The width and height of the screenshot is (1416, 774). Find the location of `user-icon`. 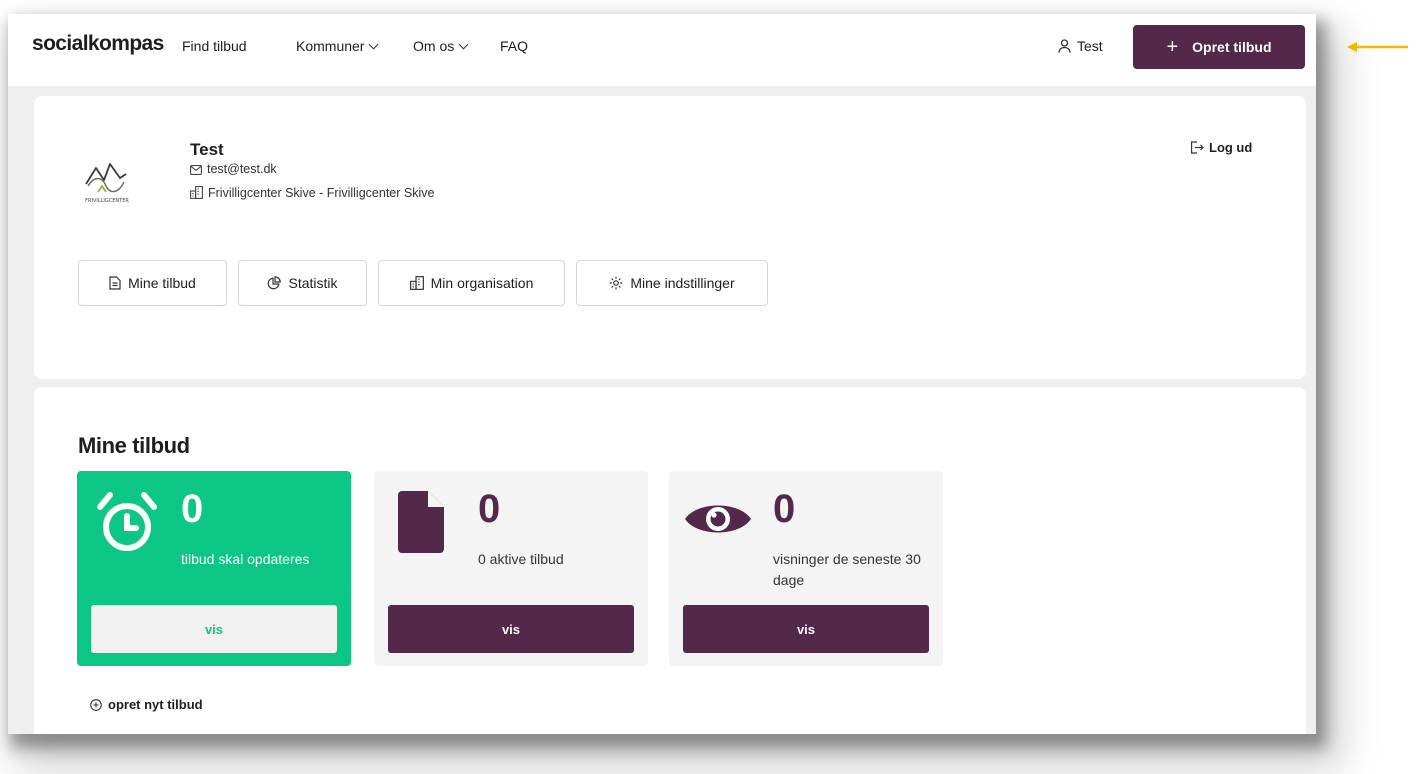

user-icon is located at coordinates (1064, 46).